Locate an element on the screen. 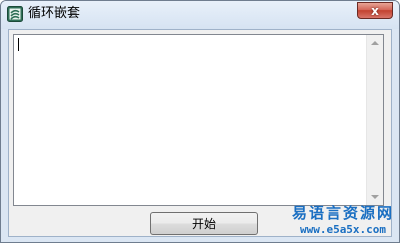  window-title: 循环嵌套 is located at coordinates (54, 13).